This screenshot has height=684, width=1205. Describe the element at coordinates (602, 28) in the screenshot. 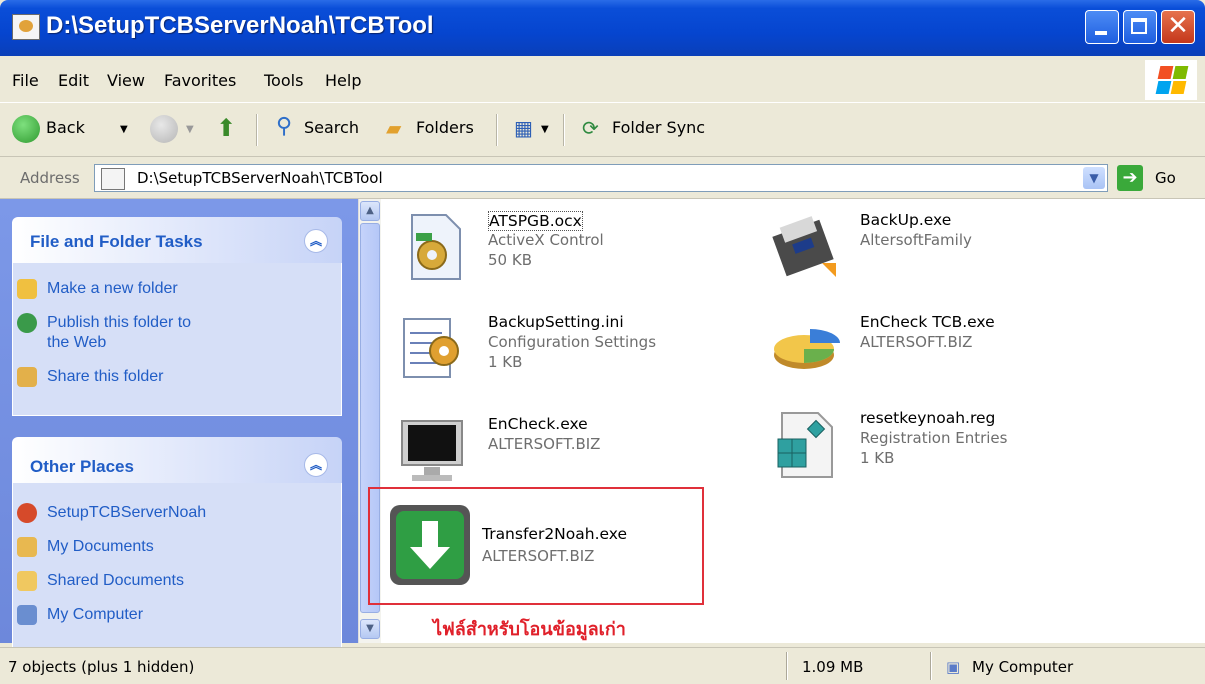

I see `title-bar: D:\SetupTCBServerNoah\TCBTool ✕` at that location.